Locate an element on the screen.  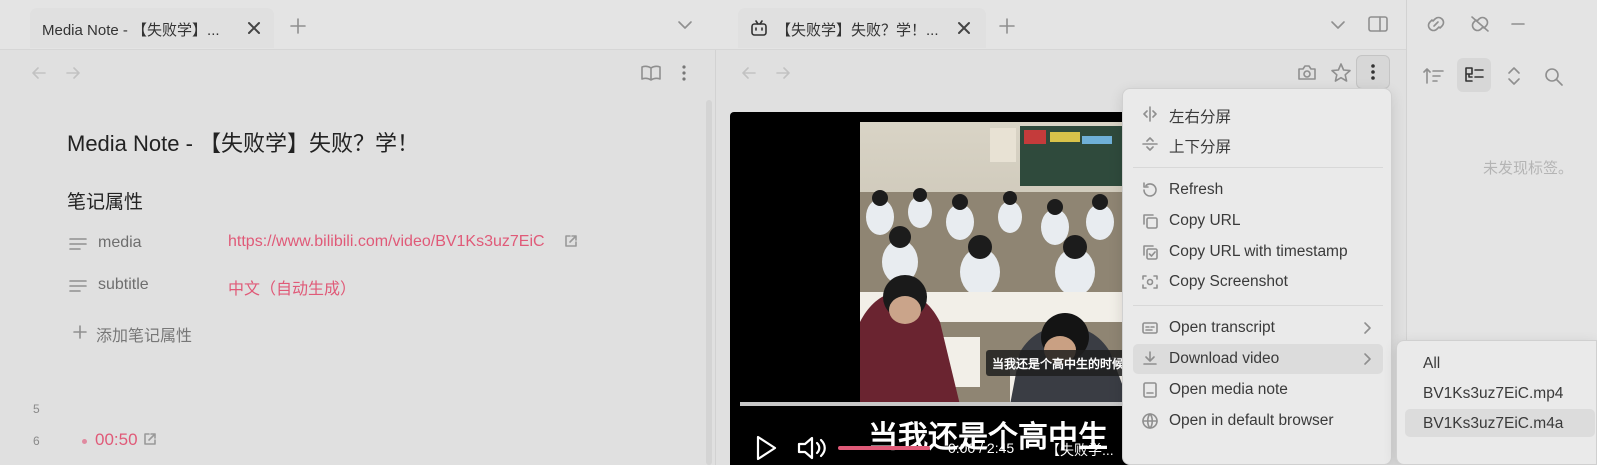
reading-view-icon is located at coordinates (651, 73).